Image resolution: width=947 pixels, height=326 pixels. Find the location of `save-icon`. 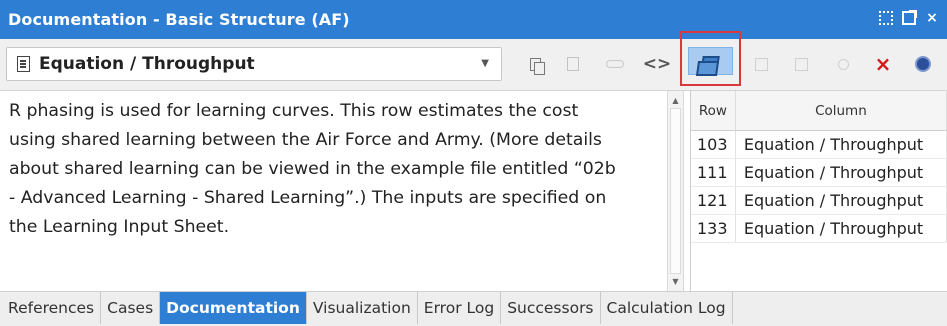

save-icon is located at coordinates (801, 64).